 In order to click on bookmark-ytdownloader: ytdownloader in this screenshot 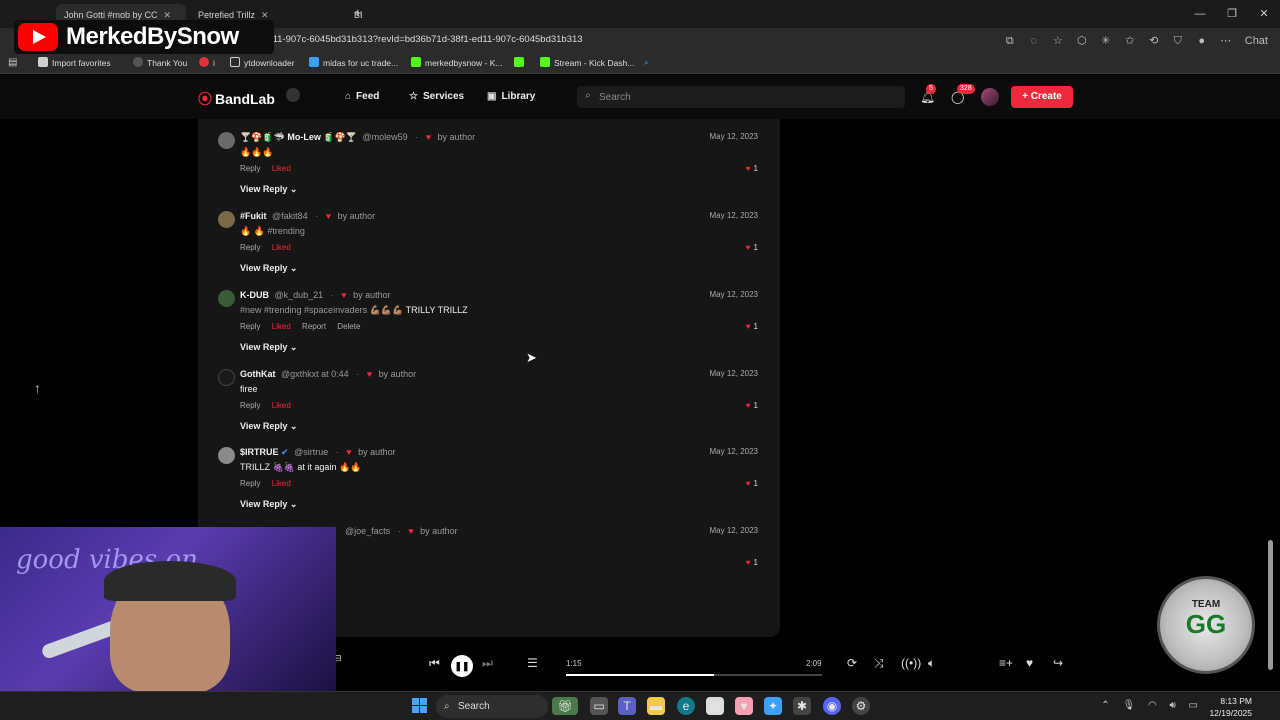, I will do `click(262, 62)`.